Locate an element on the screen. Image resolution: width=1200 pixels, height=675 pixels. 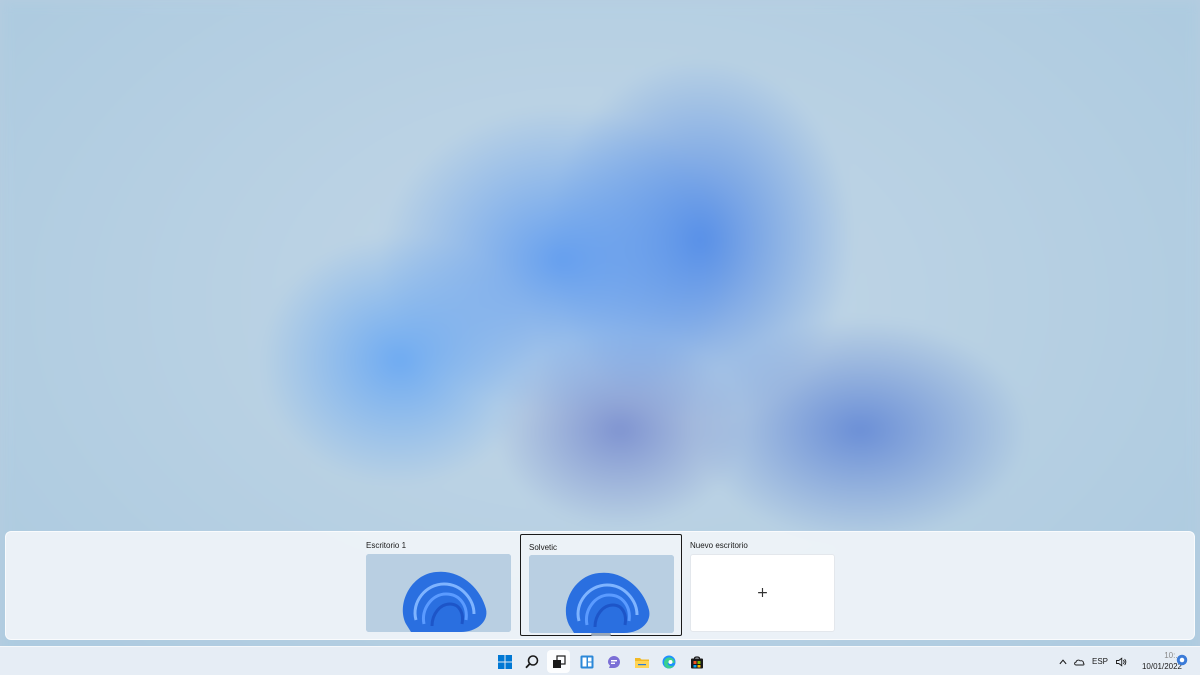
taskbar: ESP 10:... 10/01/2022 is located at coordinates (600, 660).